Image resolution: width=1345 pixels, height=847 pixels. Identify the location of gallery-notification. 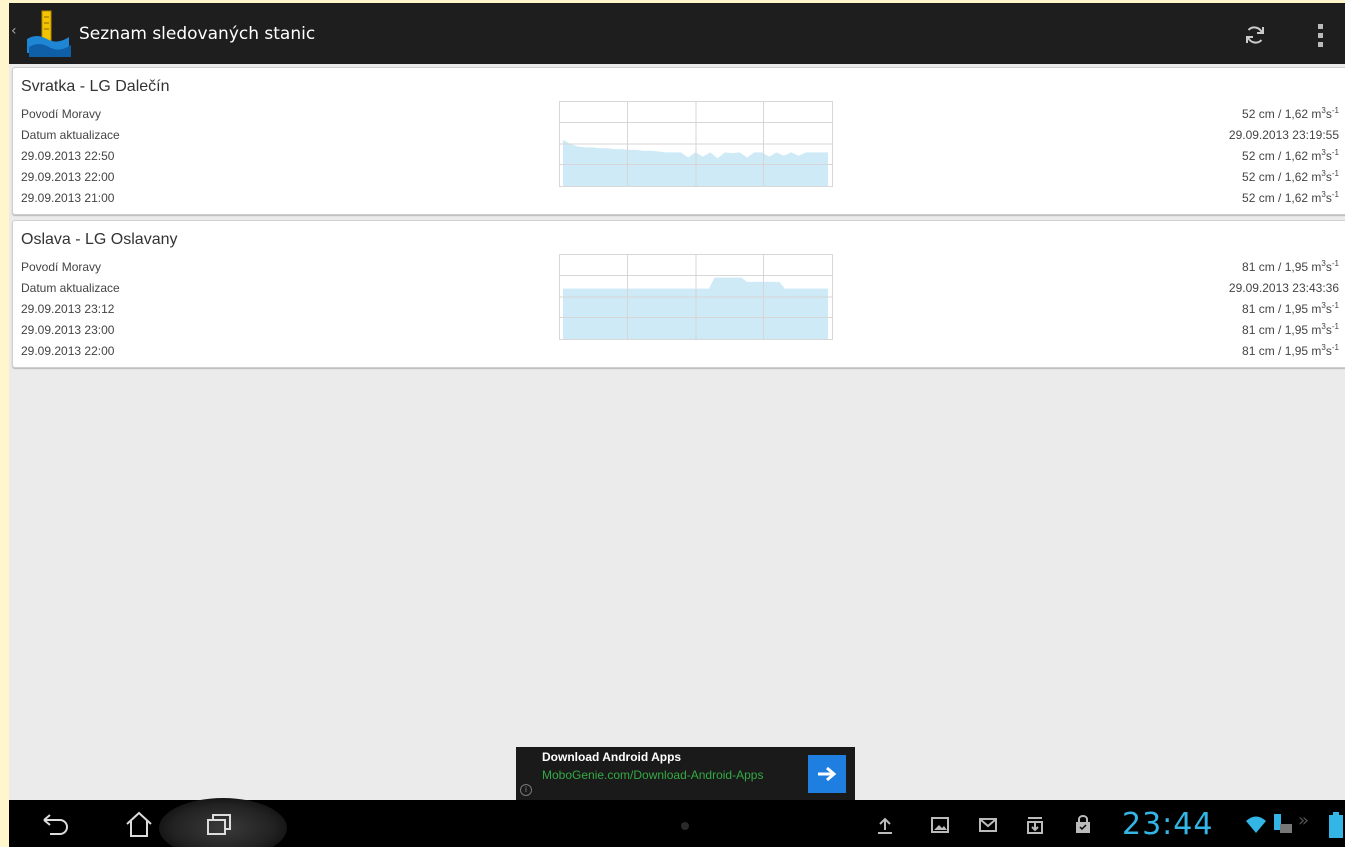
(940, 825).